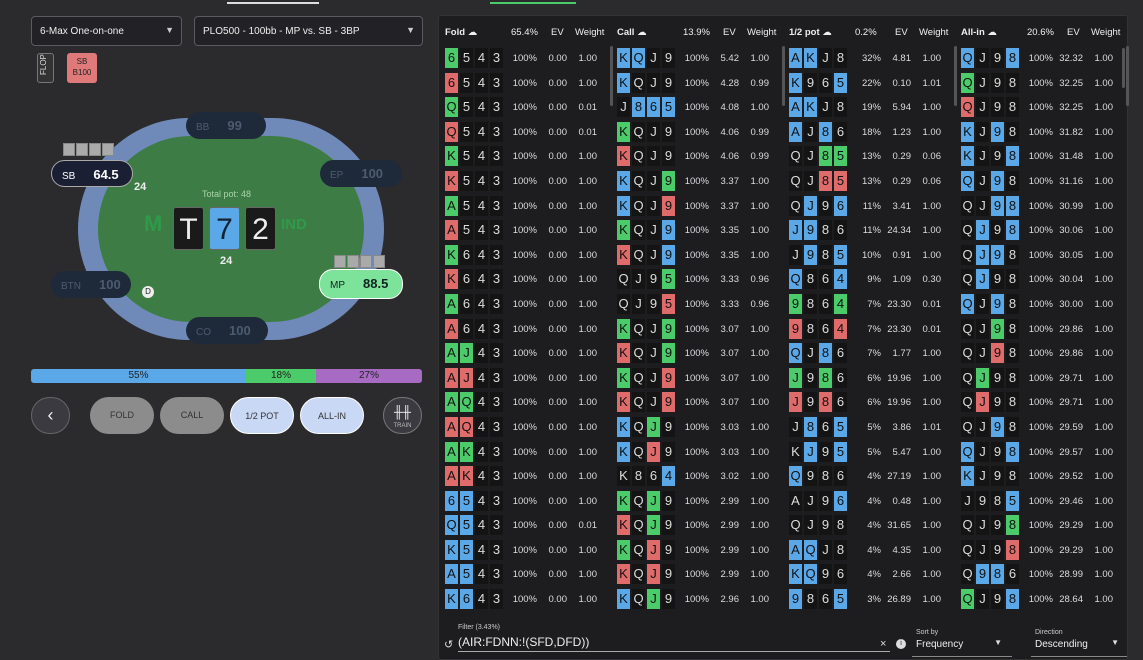 This screenshot has width=1143, height=660. Describe the element at coordinates (1041, 181) in the screenshot. I see `hand-row: Q J 9 8 100% 31.16 1.00` at that location.